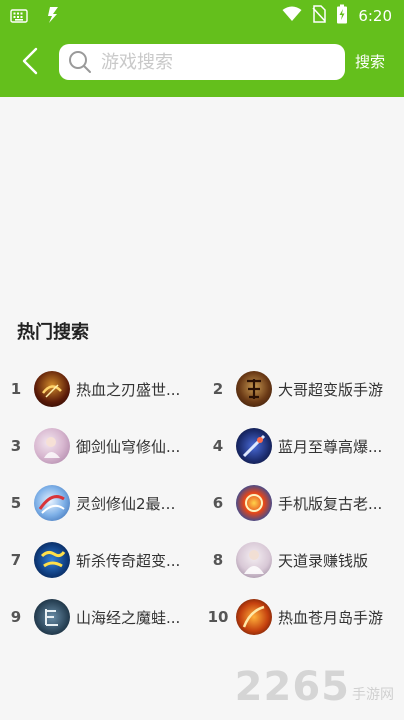  I want to click on game-name: 热血苍月岛手游, so click(331, 617).